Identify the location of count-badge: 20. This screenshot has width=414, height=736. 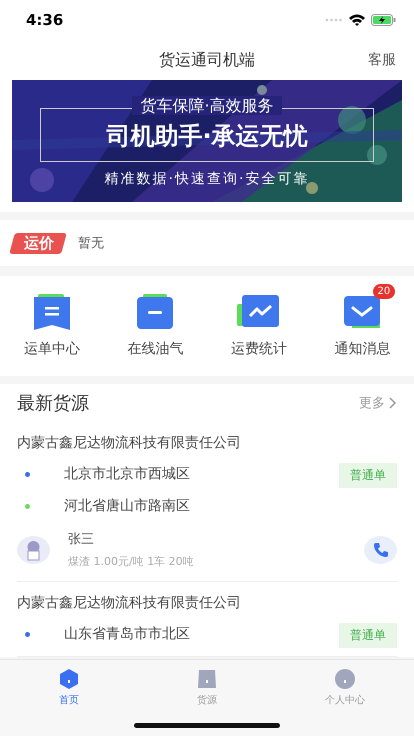
(384, 291).